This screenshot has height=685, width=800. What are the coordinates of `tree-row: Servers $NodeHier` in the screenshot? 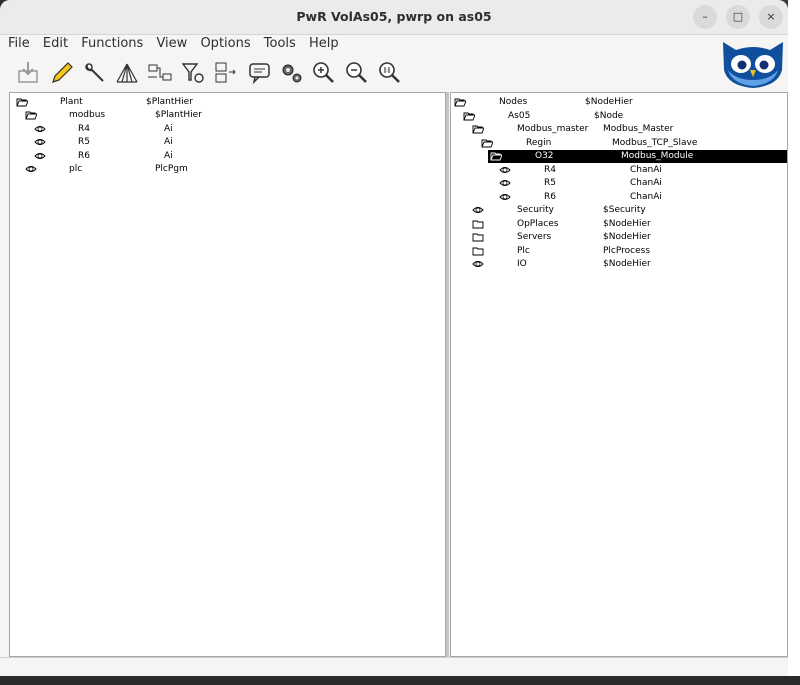 It's located at (619, 237).